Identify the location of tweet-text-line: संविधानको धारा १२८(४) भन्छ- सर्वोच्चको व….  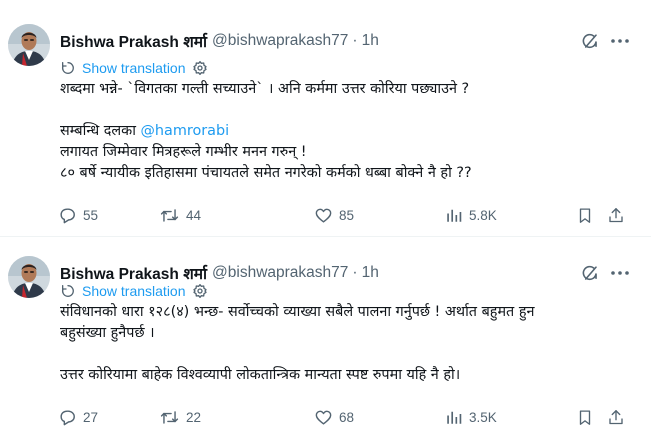
(297, 312).